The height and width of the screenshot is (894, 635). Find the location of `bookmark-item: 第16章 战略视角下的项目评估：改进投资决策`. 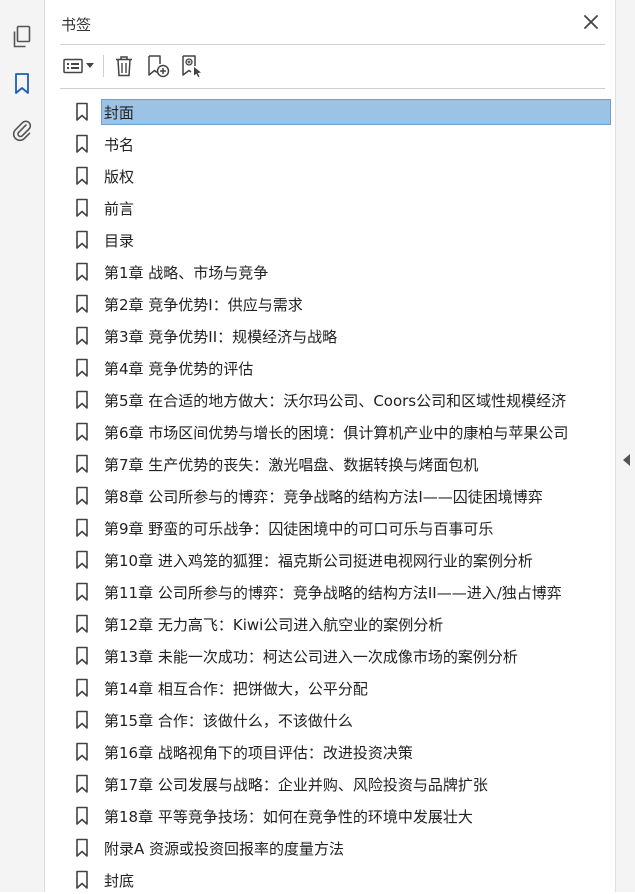

bookmark-item: 第16章 战略视角下的项目评估：改进投资决策 is located at coordinates (341, 752).